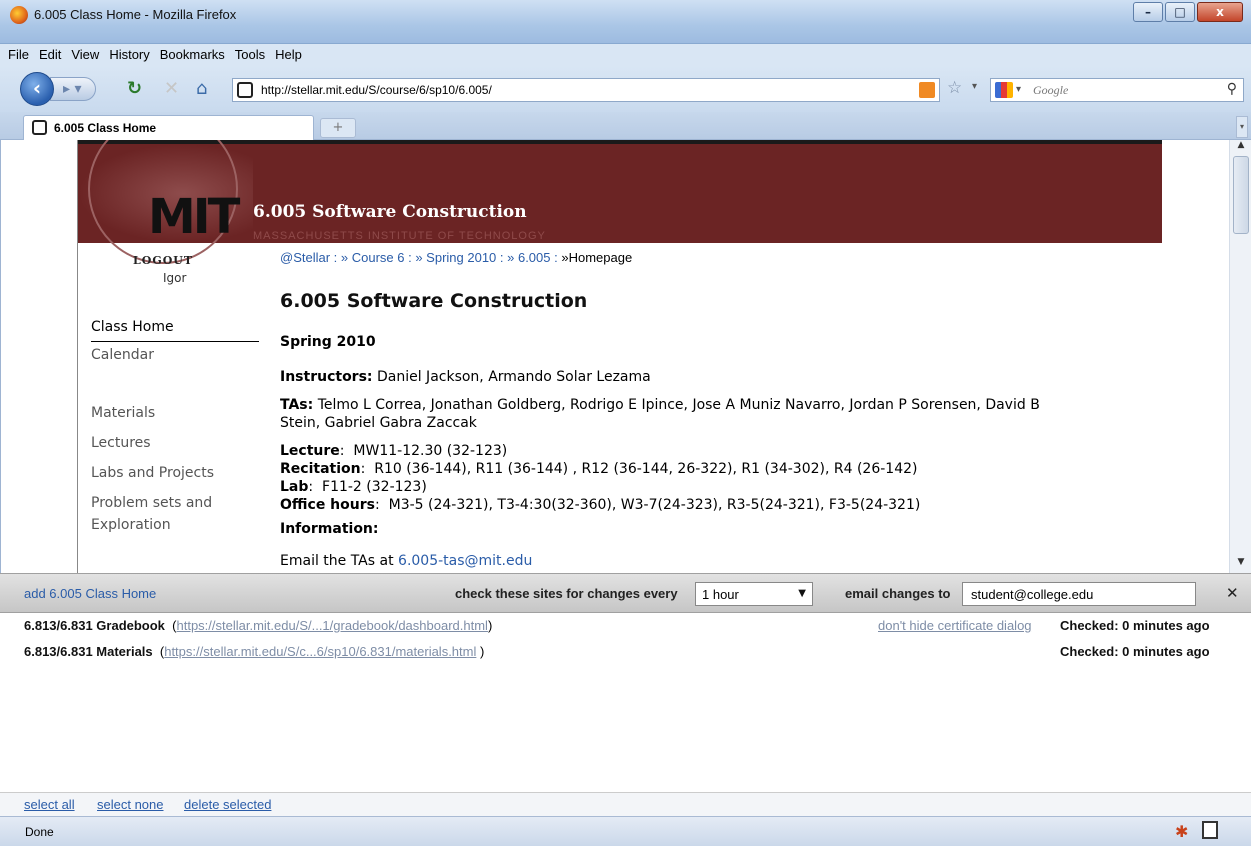 Image resolution: width=1251 pixels, height=846 pixels. I want to click on nav-class-home: Class Home, so click(175, 329).